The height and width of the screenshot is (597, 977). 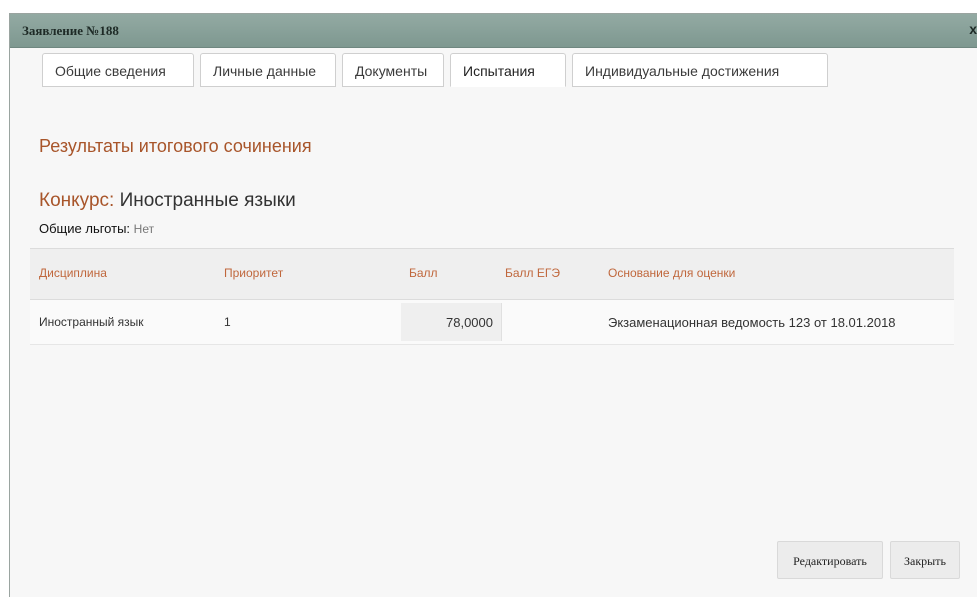 I want to click on tab-personal-data: Личные данные, so click(x=268, y=70).